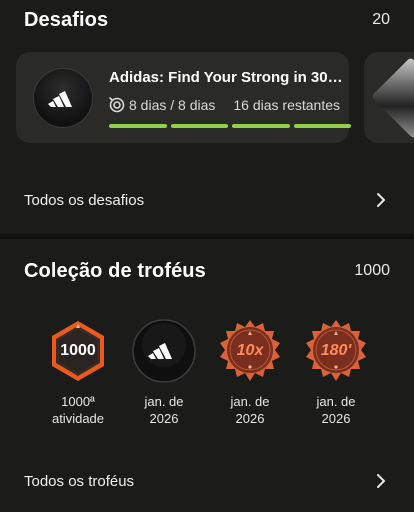 This screenshot has height=512, width=414. I want to click on trophy-label-line1: 1000ª, so click(78, 401).